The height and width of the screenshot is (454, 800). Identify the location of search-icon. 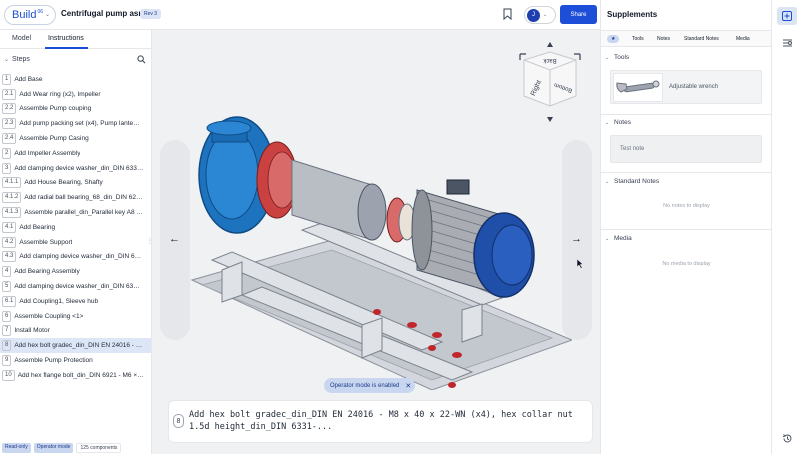
(141, 59).